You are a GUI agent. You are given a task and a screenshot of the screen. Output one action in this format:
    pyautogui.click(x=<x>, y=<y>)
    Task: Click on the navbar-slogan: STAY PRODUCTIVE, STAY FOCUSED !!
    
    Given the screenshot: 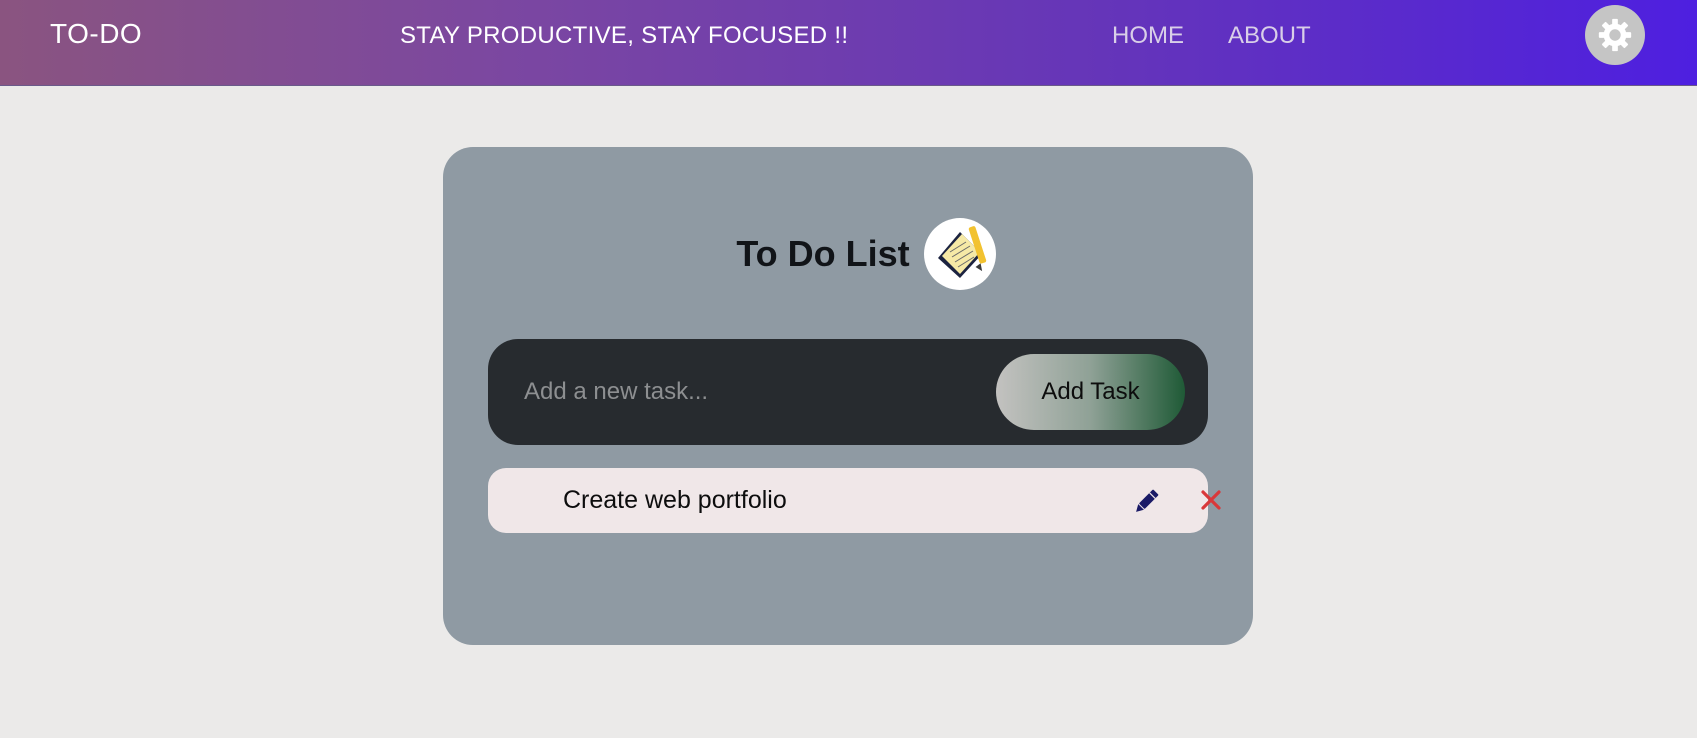 What is the action you would take?
    pyautogui.click(x=624, y=35)
    